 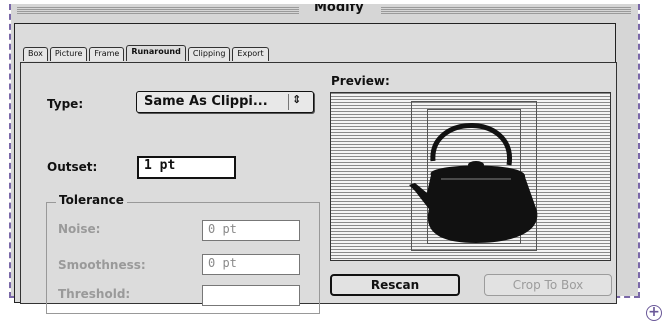 What do you see at coordinates (107, 54) in the screenshot?
I see `tab-frame: Frame` at bounding box center [107, 54].